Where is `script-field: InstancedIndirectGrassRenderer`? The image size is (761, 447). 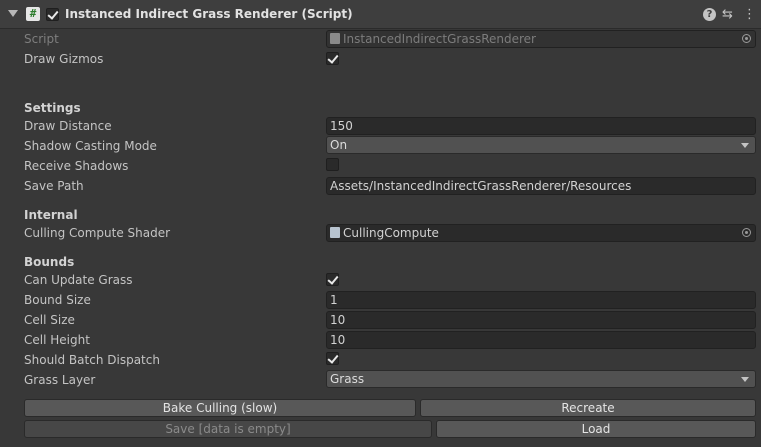 script-field: InstancedIndirectGrassRenderer is located at coordinates (541, 39).